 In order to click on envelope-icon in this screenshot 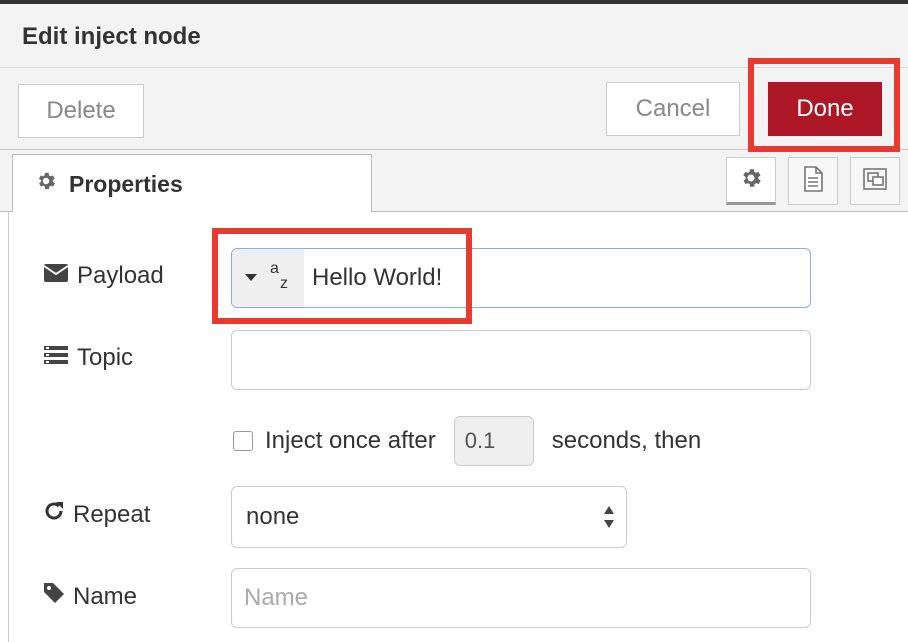, I will do `click(56, 276)`.